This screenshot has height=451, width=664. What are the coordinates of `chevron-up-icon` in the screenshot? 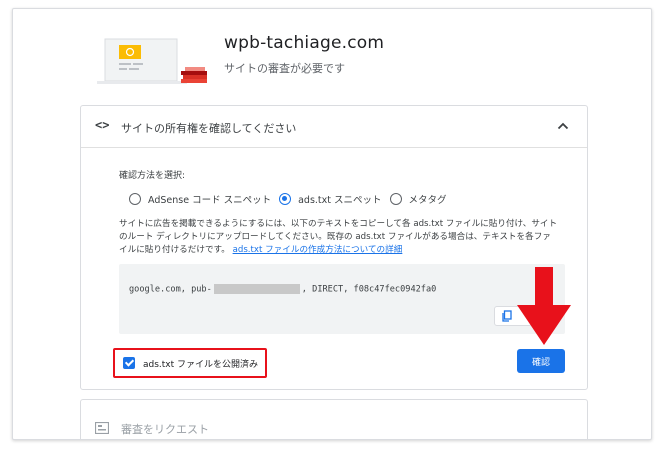 It's located at (563, 126).